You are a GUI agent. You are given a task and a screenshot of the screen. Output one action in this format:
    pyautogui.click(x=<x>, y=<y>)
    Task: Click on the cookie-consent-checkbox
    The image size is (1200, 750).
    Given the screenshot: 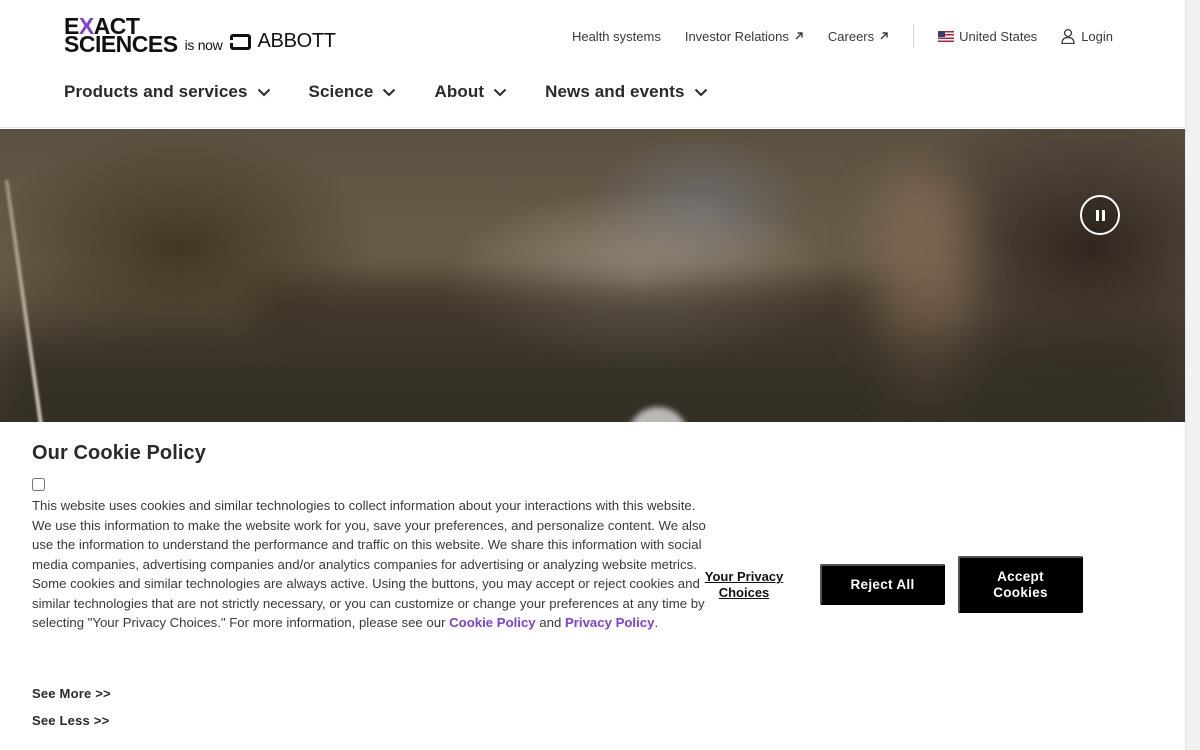 What is the action you would take?
    pyautogui.click(x=38, y=484)
    